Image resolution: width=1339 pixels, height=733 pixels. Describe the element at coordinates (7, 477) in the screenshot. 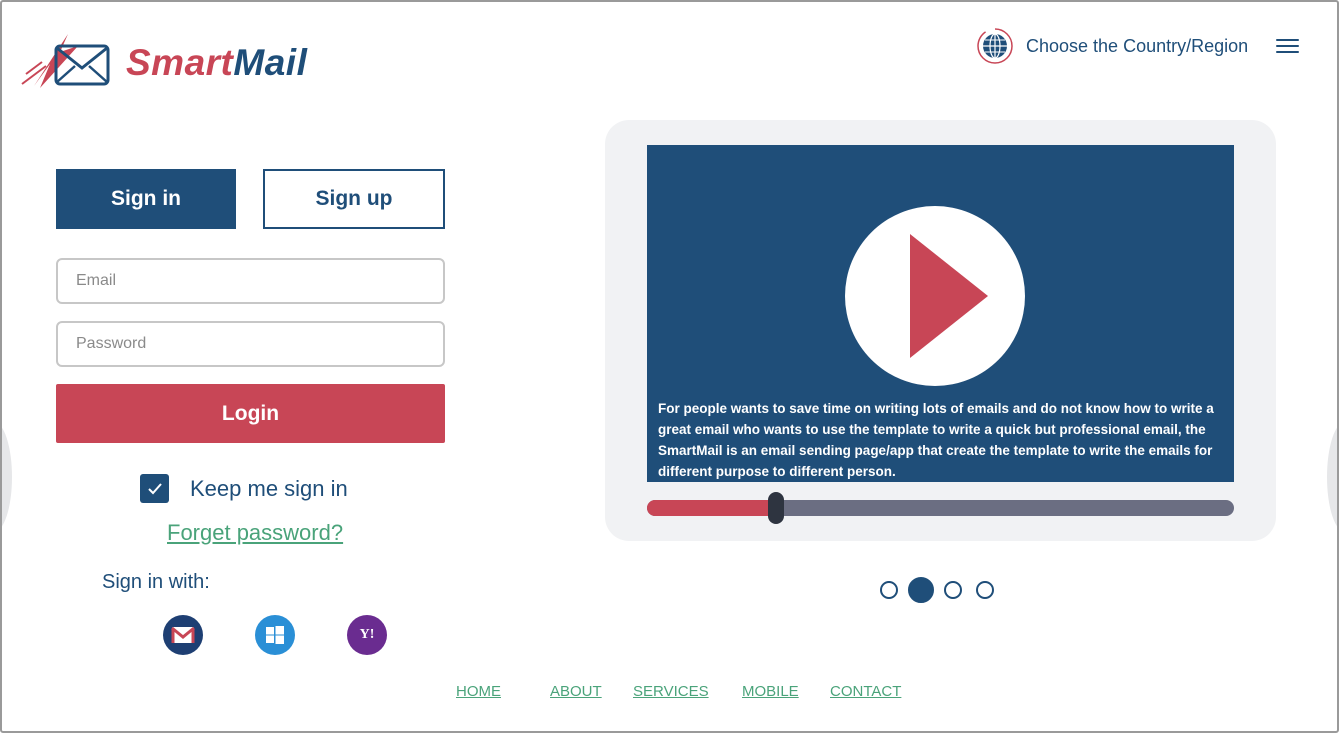

I see `carousel-prev-edge` at that location.